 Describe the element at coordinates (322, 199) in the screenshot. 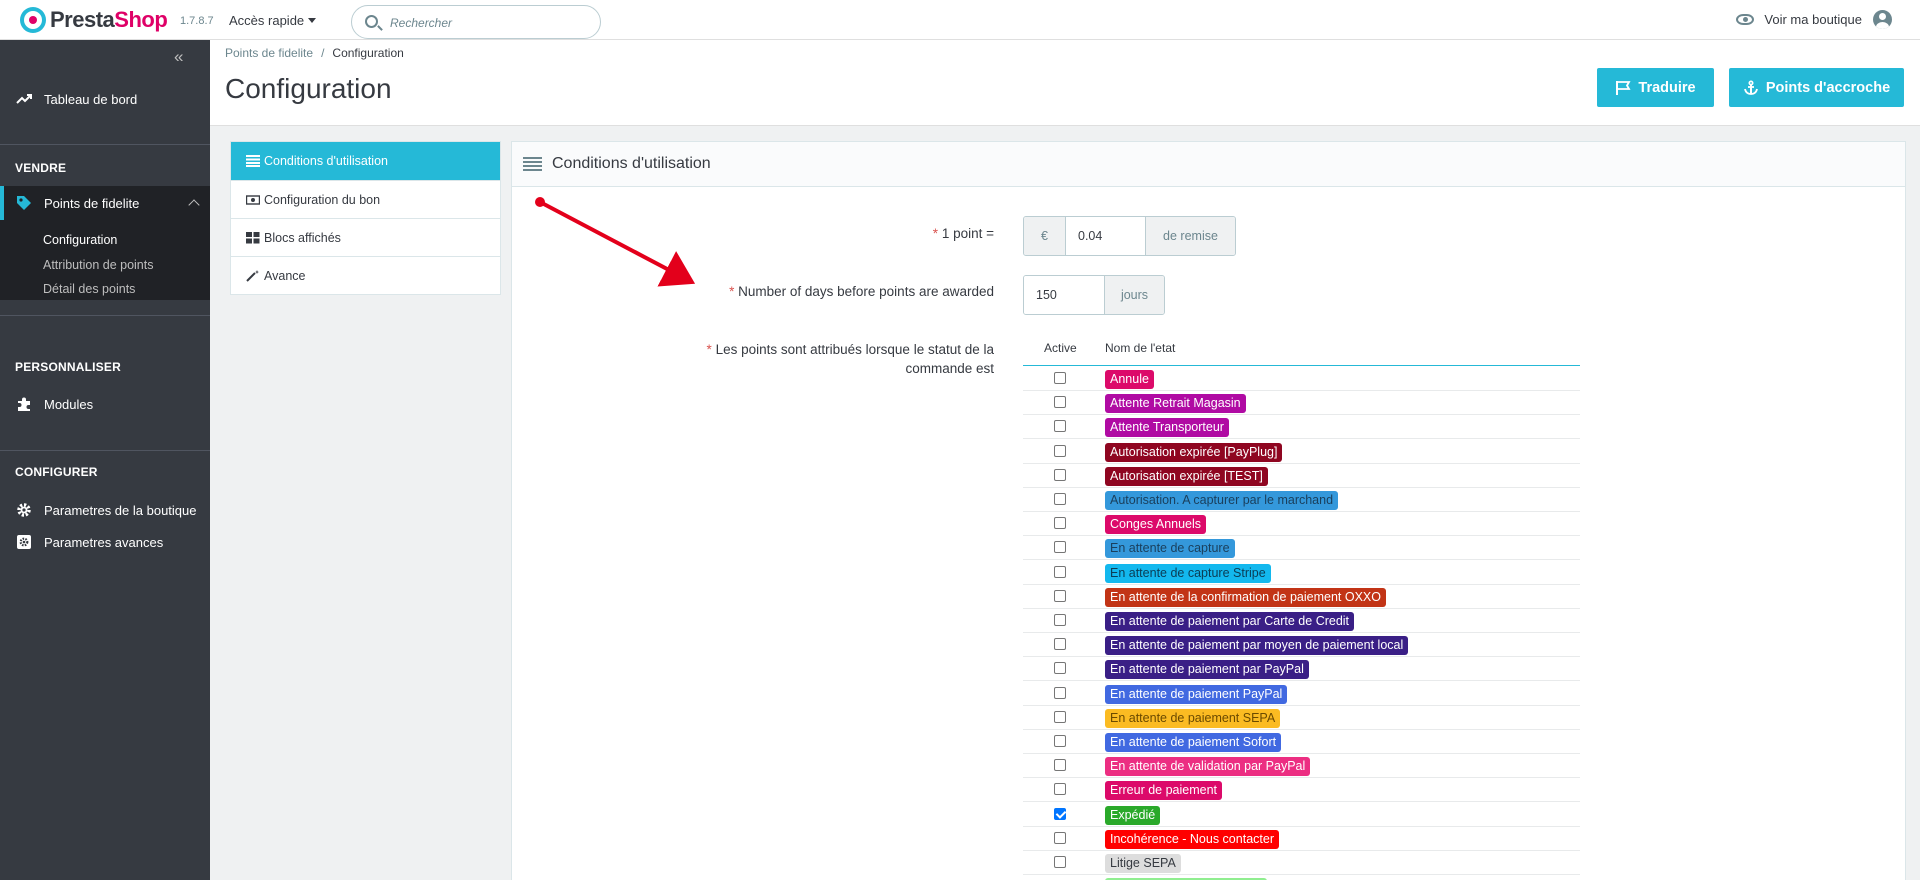

I see `tab-label: Configuration du bon` at that location.